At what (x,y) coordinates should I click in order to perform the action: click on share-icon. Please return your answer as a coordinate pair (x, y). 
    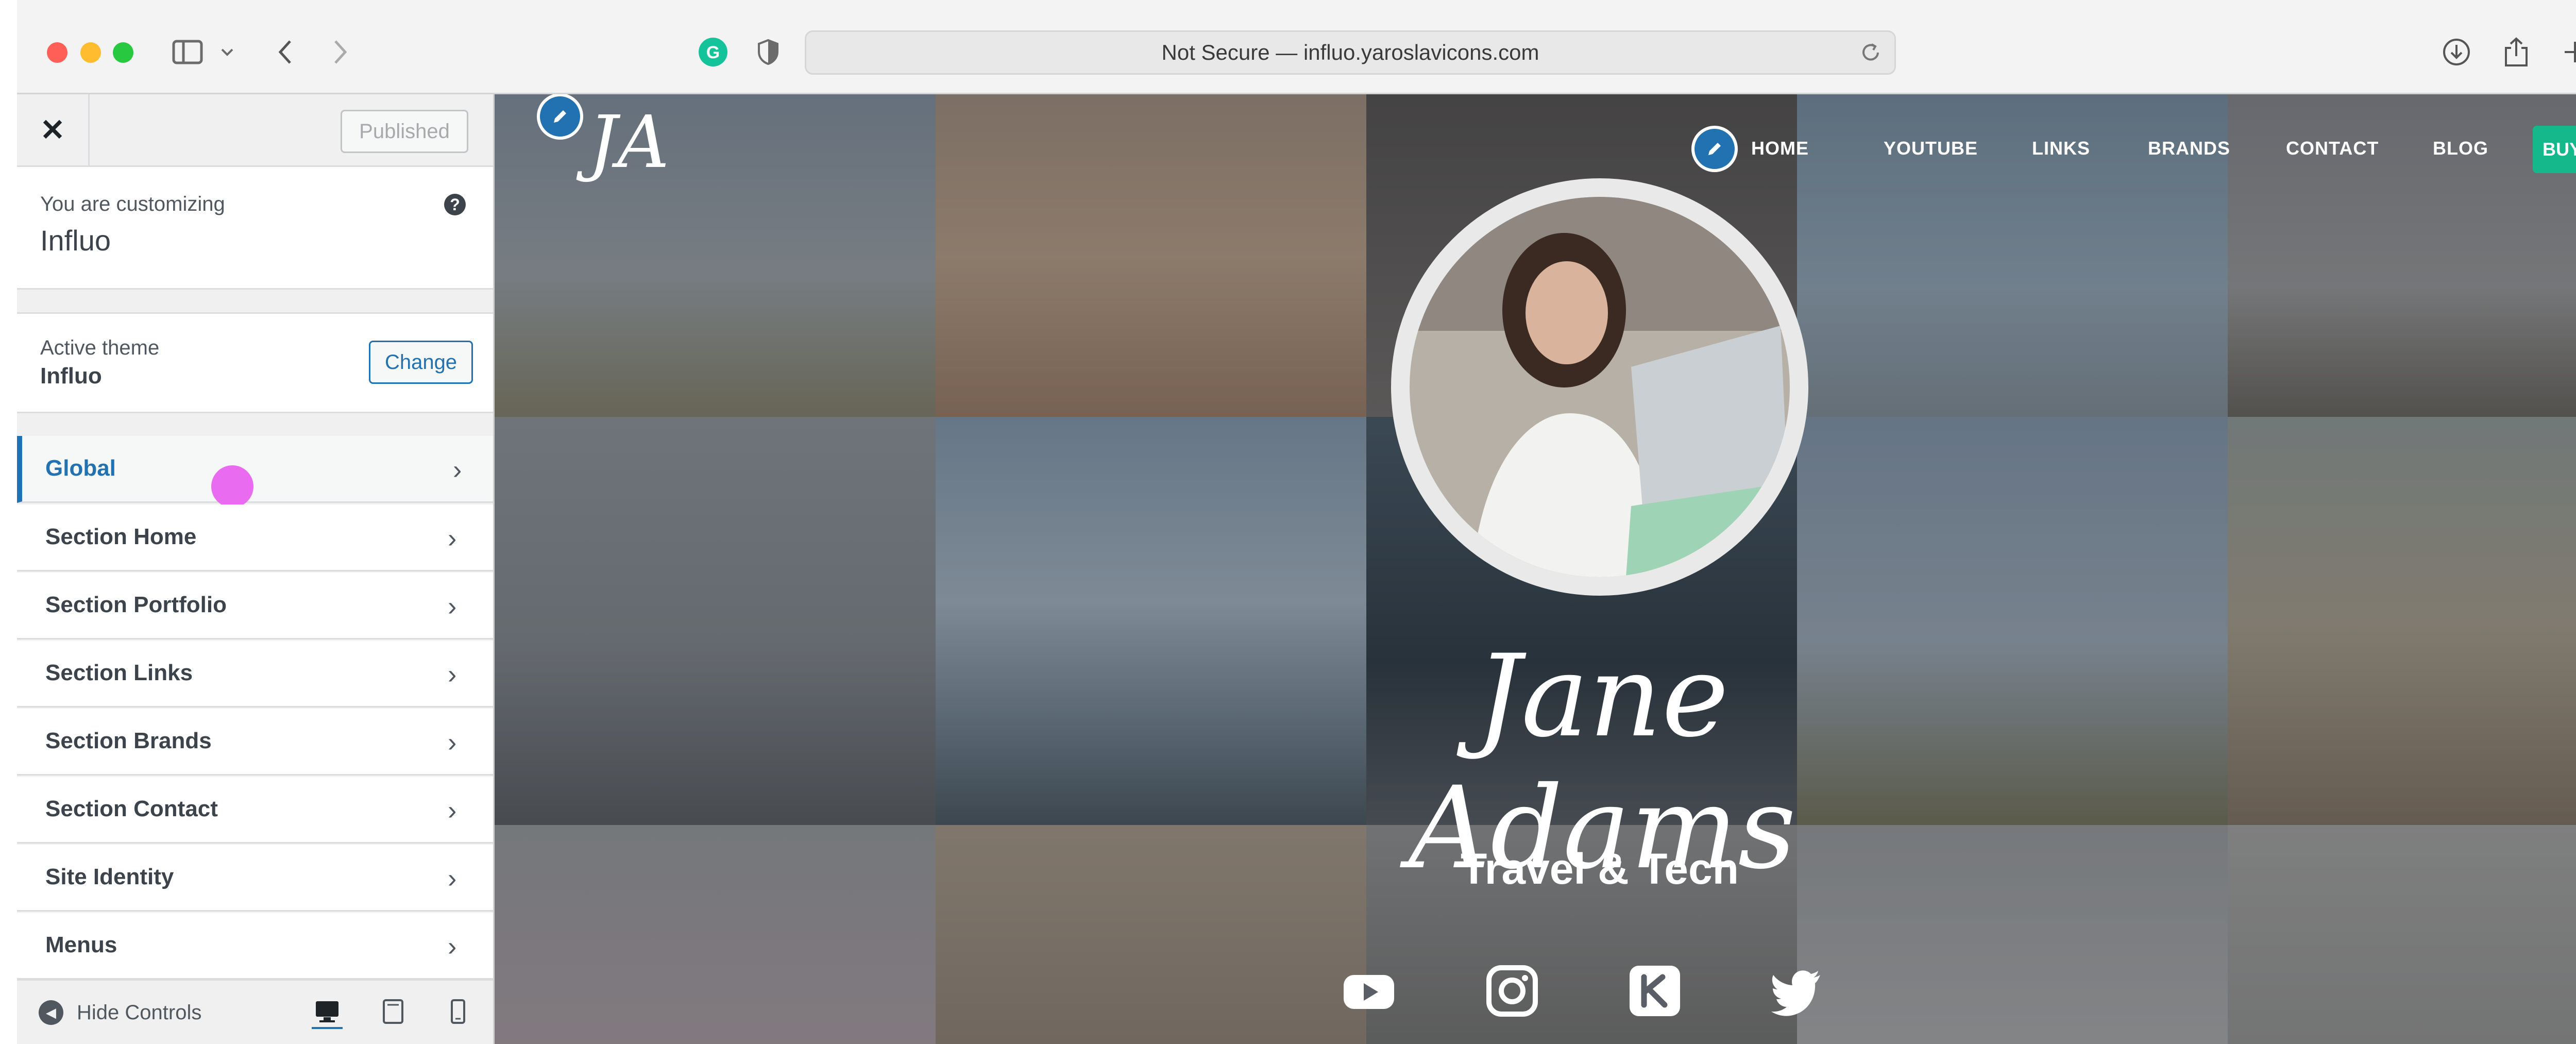
    Looking at the image, I should click on (2516, 52).